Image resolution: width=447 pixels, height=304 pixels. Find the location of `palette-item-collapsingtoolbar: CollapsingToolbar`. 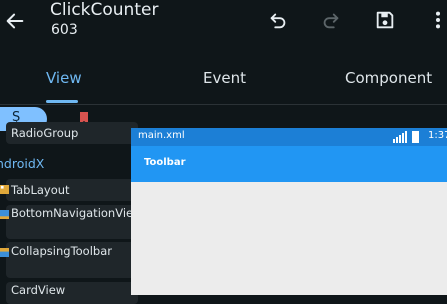

palette-item-collapsingtoolbar: CollapsingToolbar is located at coordinates (69, 260).